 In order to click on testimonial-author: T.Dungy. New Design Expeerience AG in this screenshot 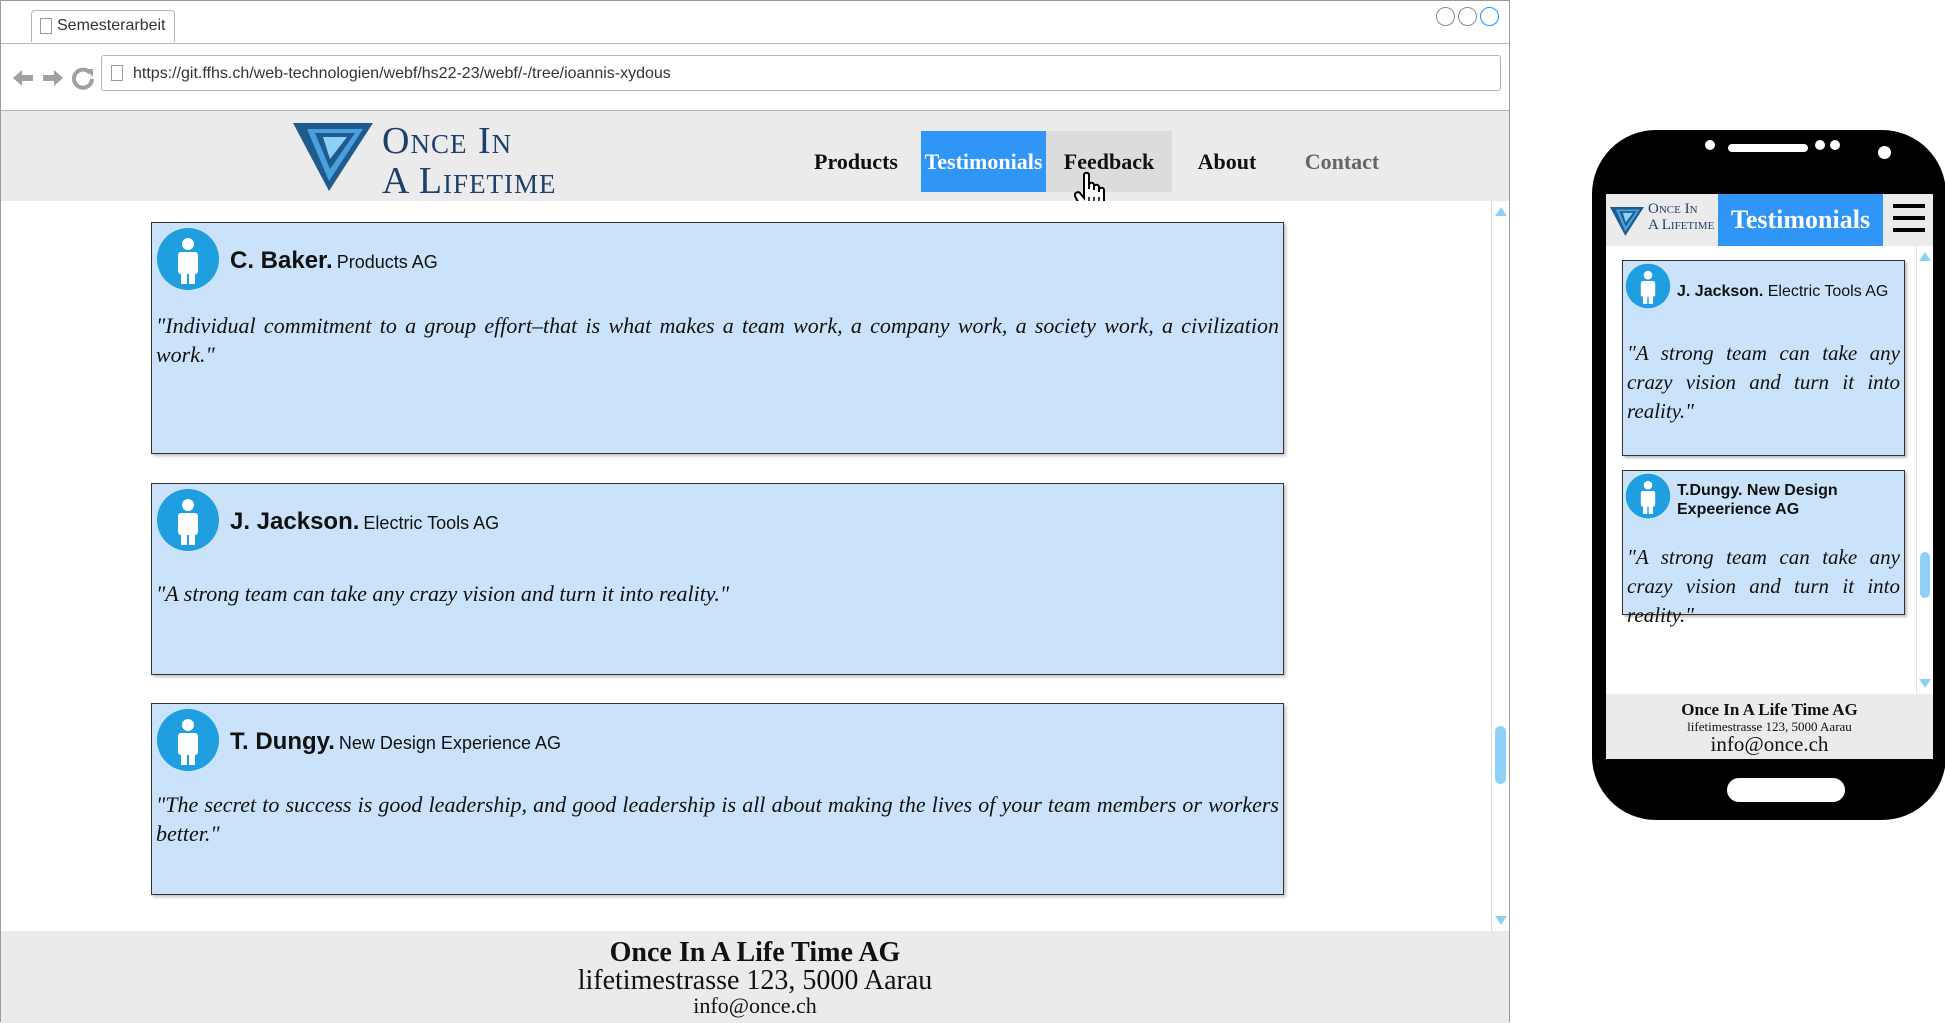, I will do `click(1777, 500)`.